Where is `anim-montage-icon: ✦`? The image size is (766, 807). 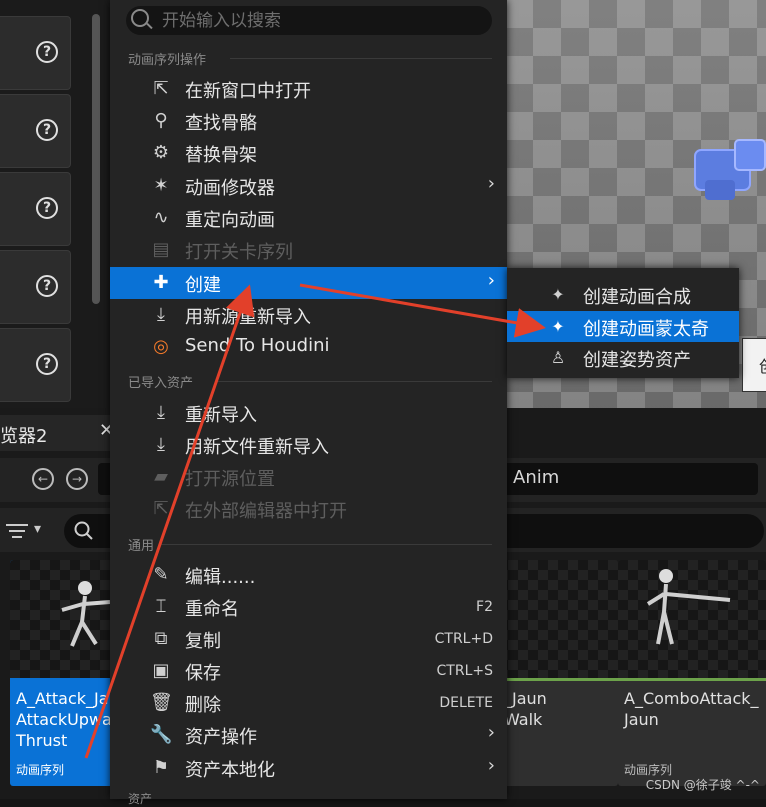
anim-montage-icon: ✦ is located at coordinates (558, 326).